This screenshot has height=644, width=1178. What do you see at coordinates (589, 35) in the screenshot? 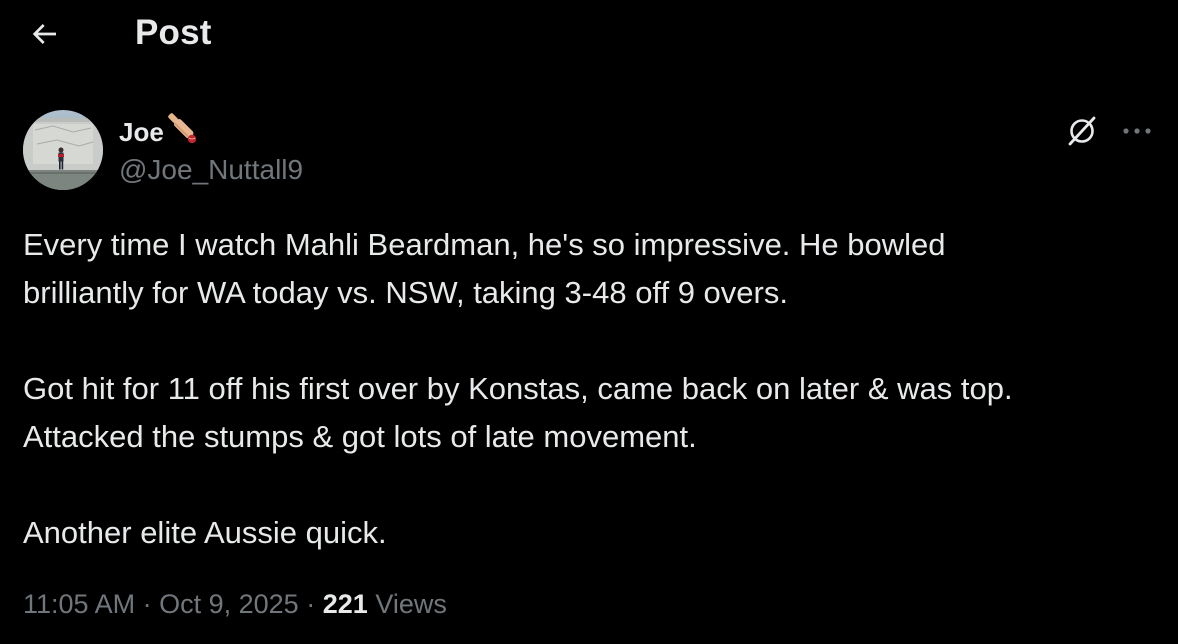
I see `post-header: Post` at bounding box center [589, 35].